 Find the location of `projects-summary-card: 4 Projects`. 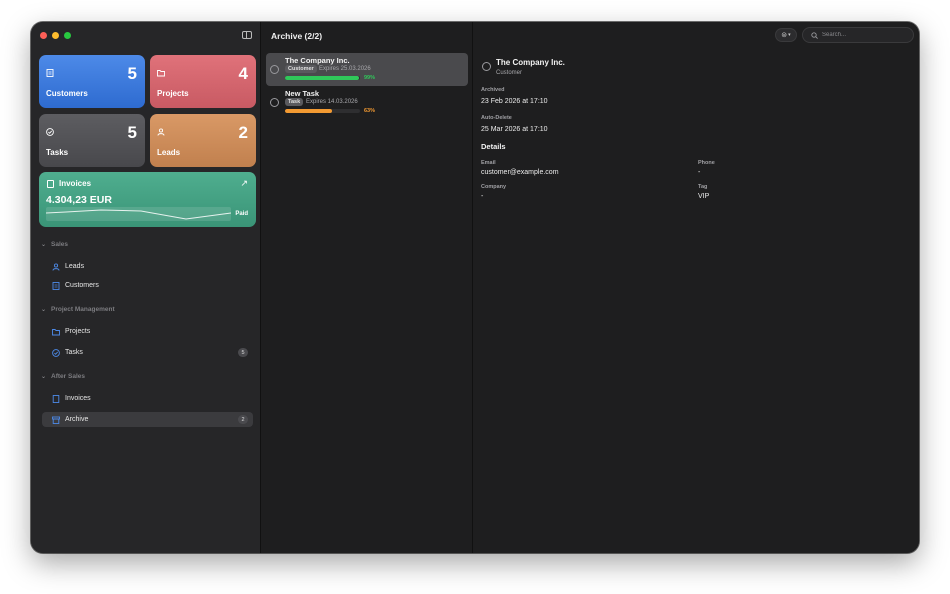

projects-summary-card: 4 Projects is located at coordinates (203, 81).